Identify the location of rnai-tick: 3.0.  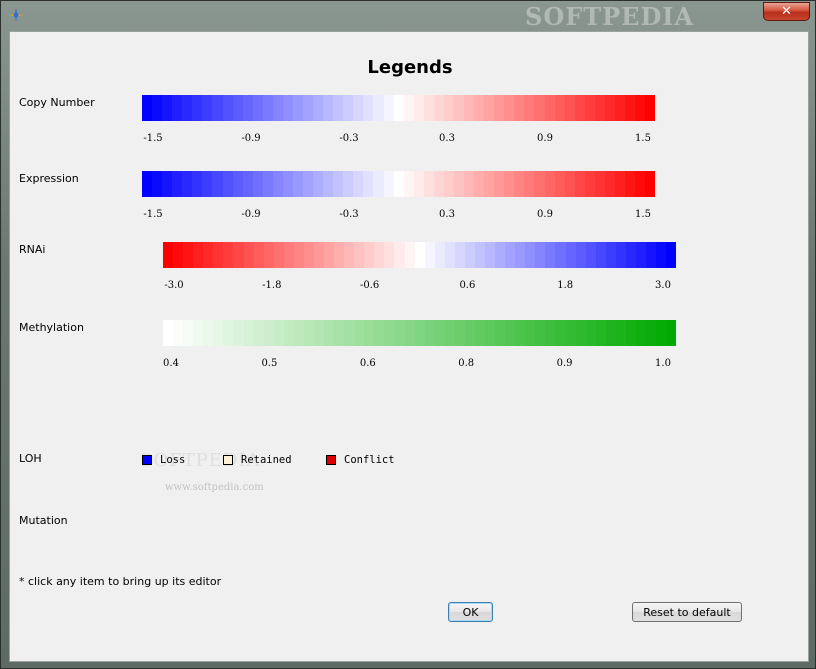
(663, 285).